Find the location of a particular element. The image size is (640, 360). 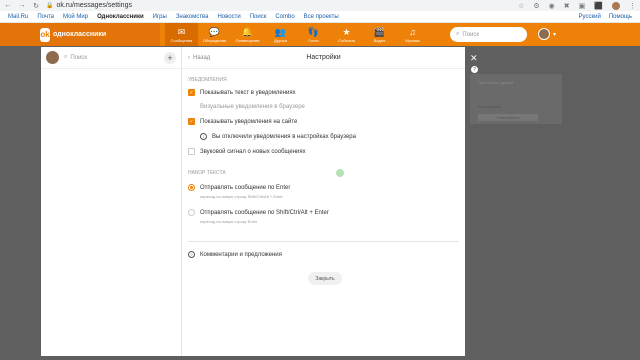

ok-logo: ok одноклассники is located at coordinates (80, 34).